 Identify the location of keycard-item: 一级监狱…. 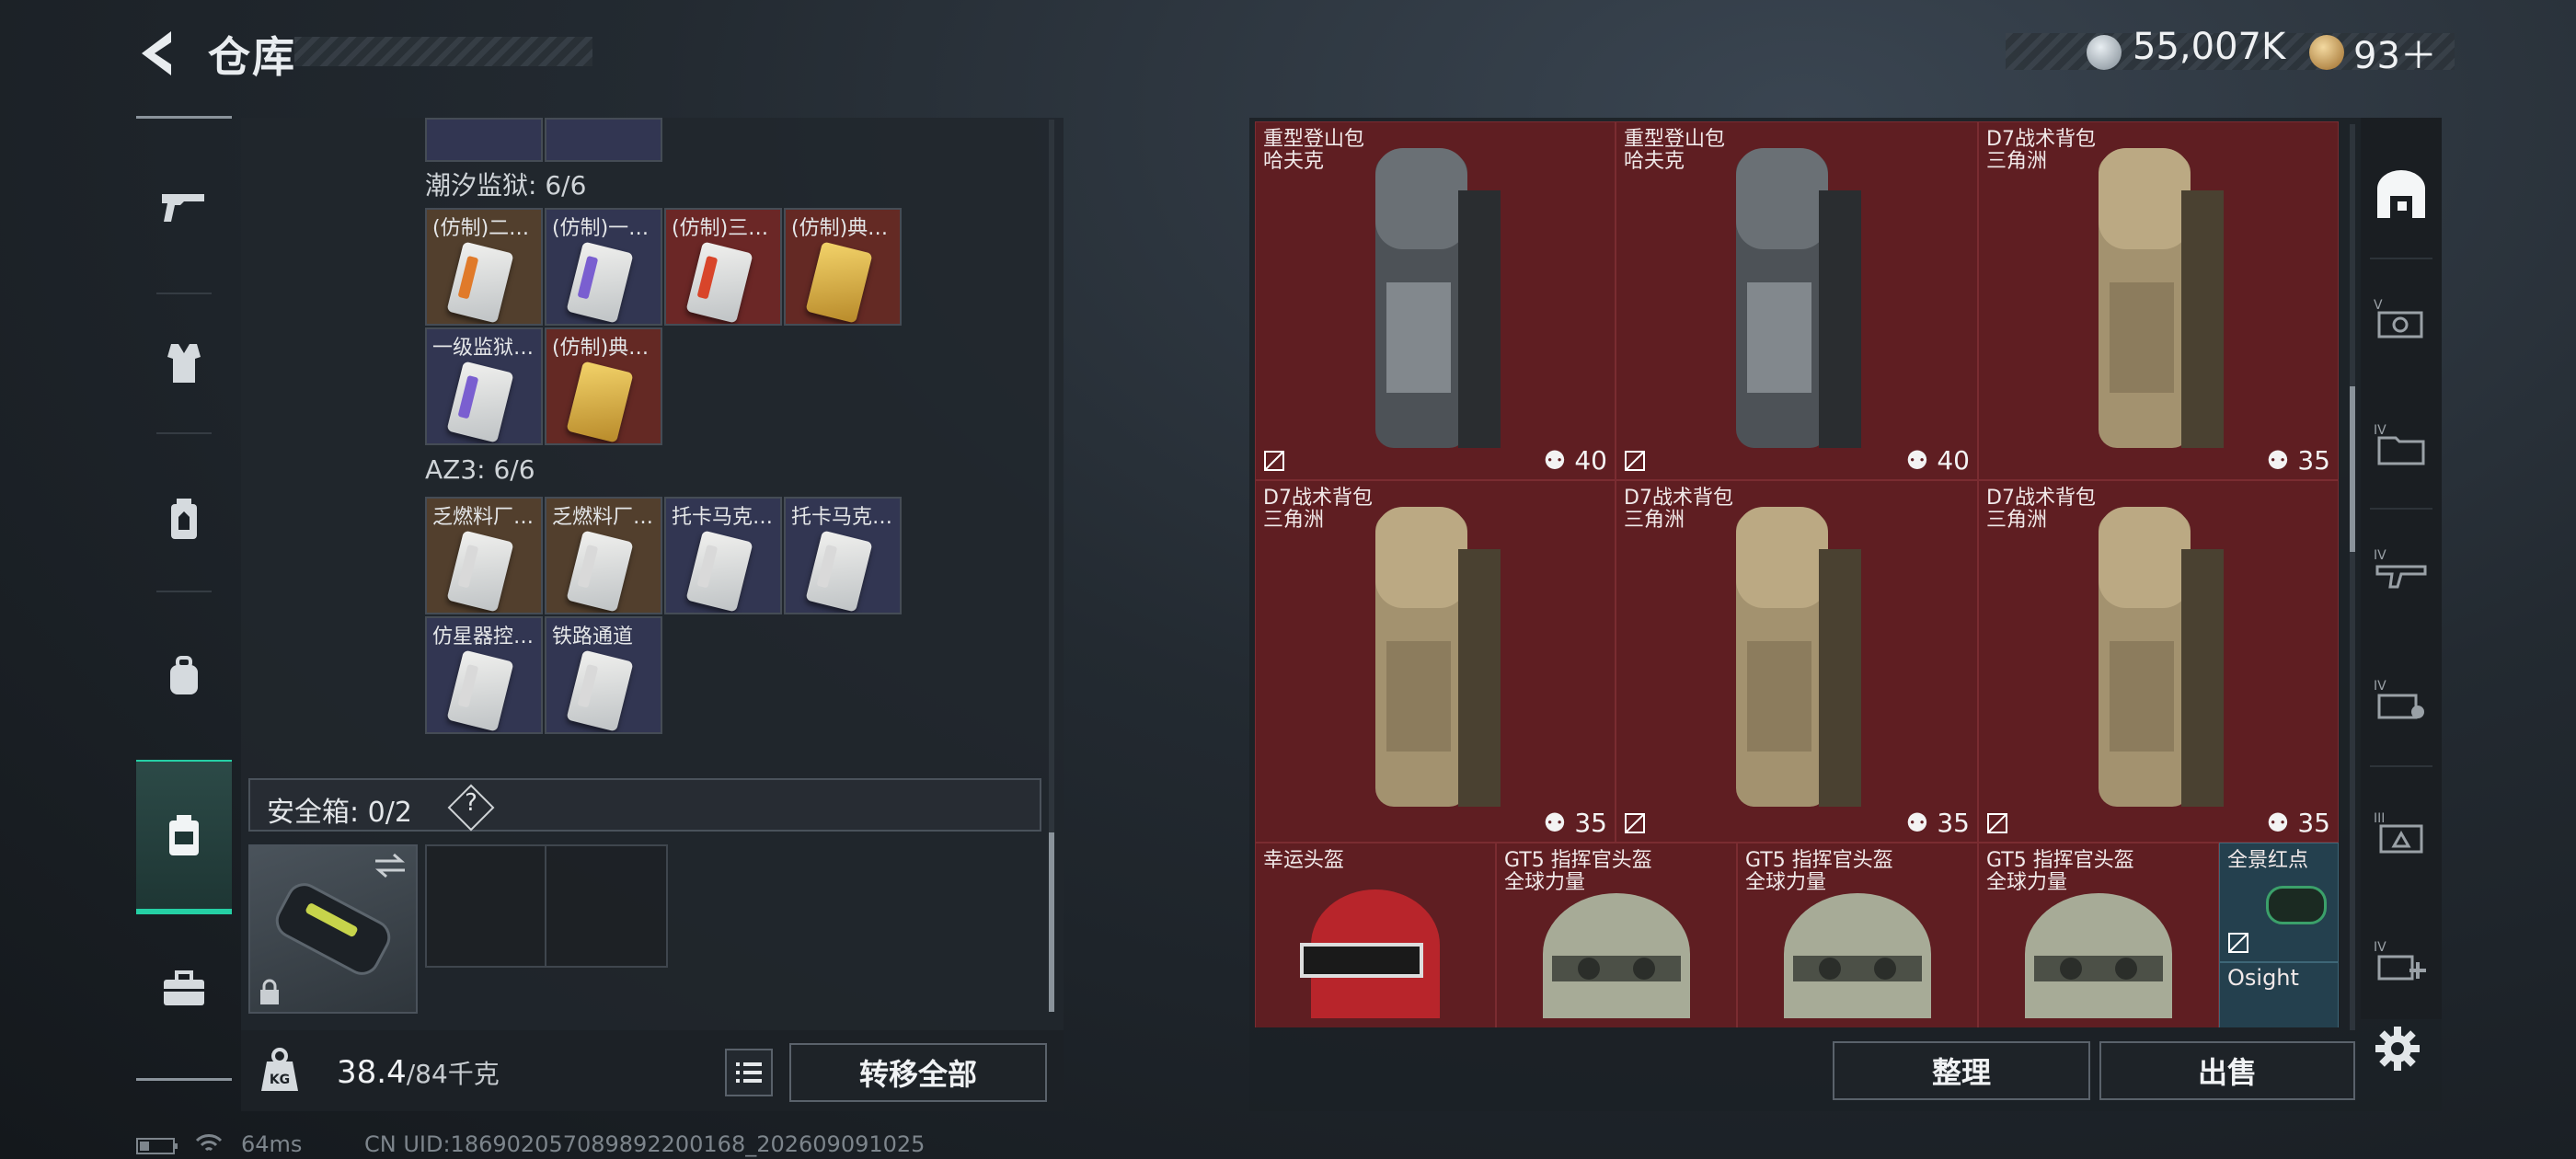
(484, 386).